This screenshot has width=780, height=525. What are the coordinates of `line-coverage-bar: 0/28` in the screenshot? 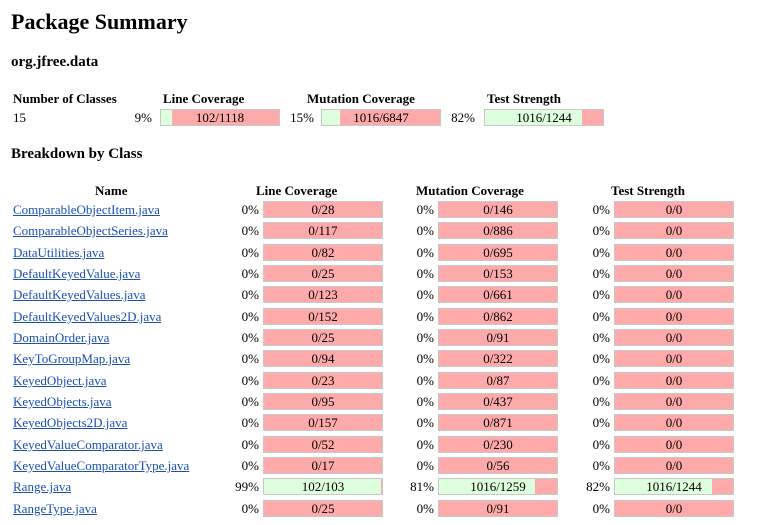 It's located at (323, 209).